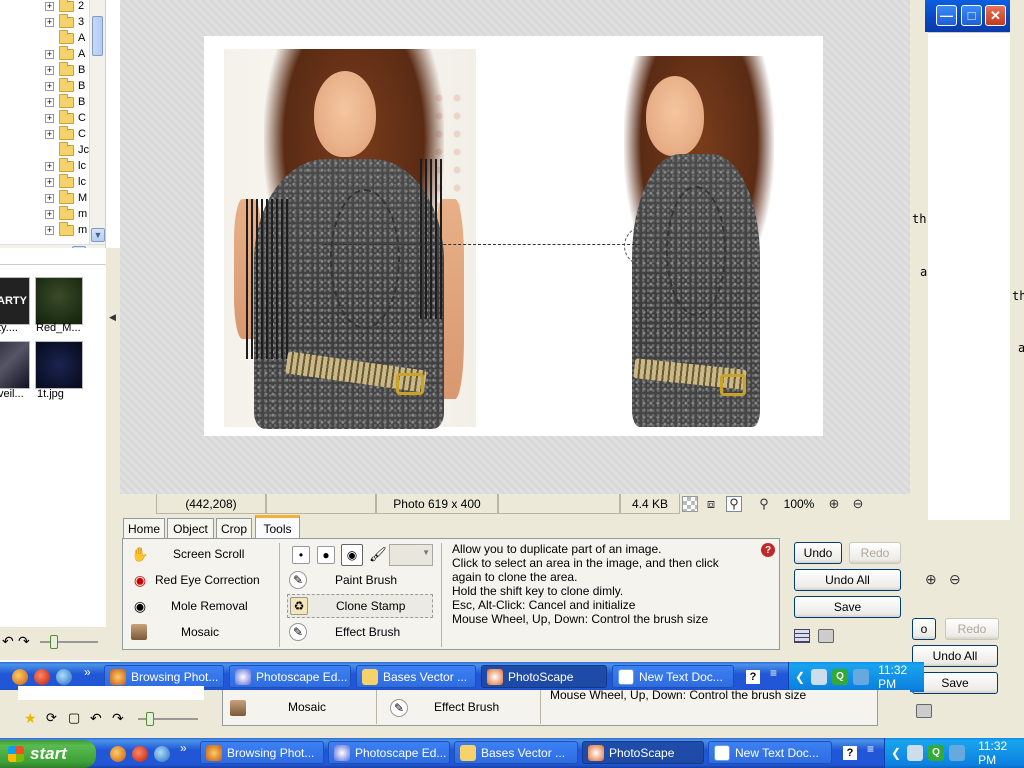  Describe the element at coordinates (204, 554) in the screenshot. I see `tool-screen-scroll: ✋ Screen Scroll` at that location.